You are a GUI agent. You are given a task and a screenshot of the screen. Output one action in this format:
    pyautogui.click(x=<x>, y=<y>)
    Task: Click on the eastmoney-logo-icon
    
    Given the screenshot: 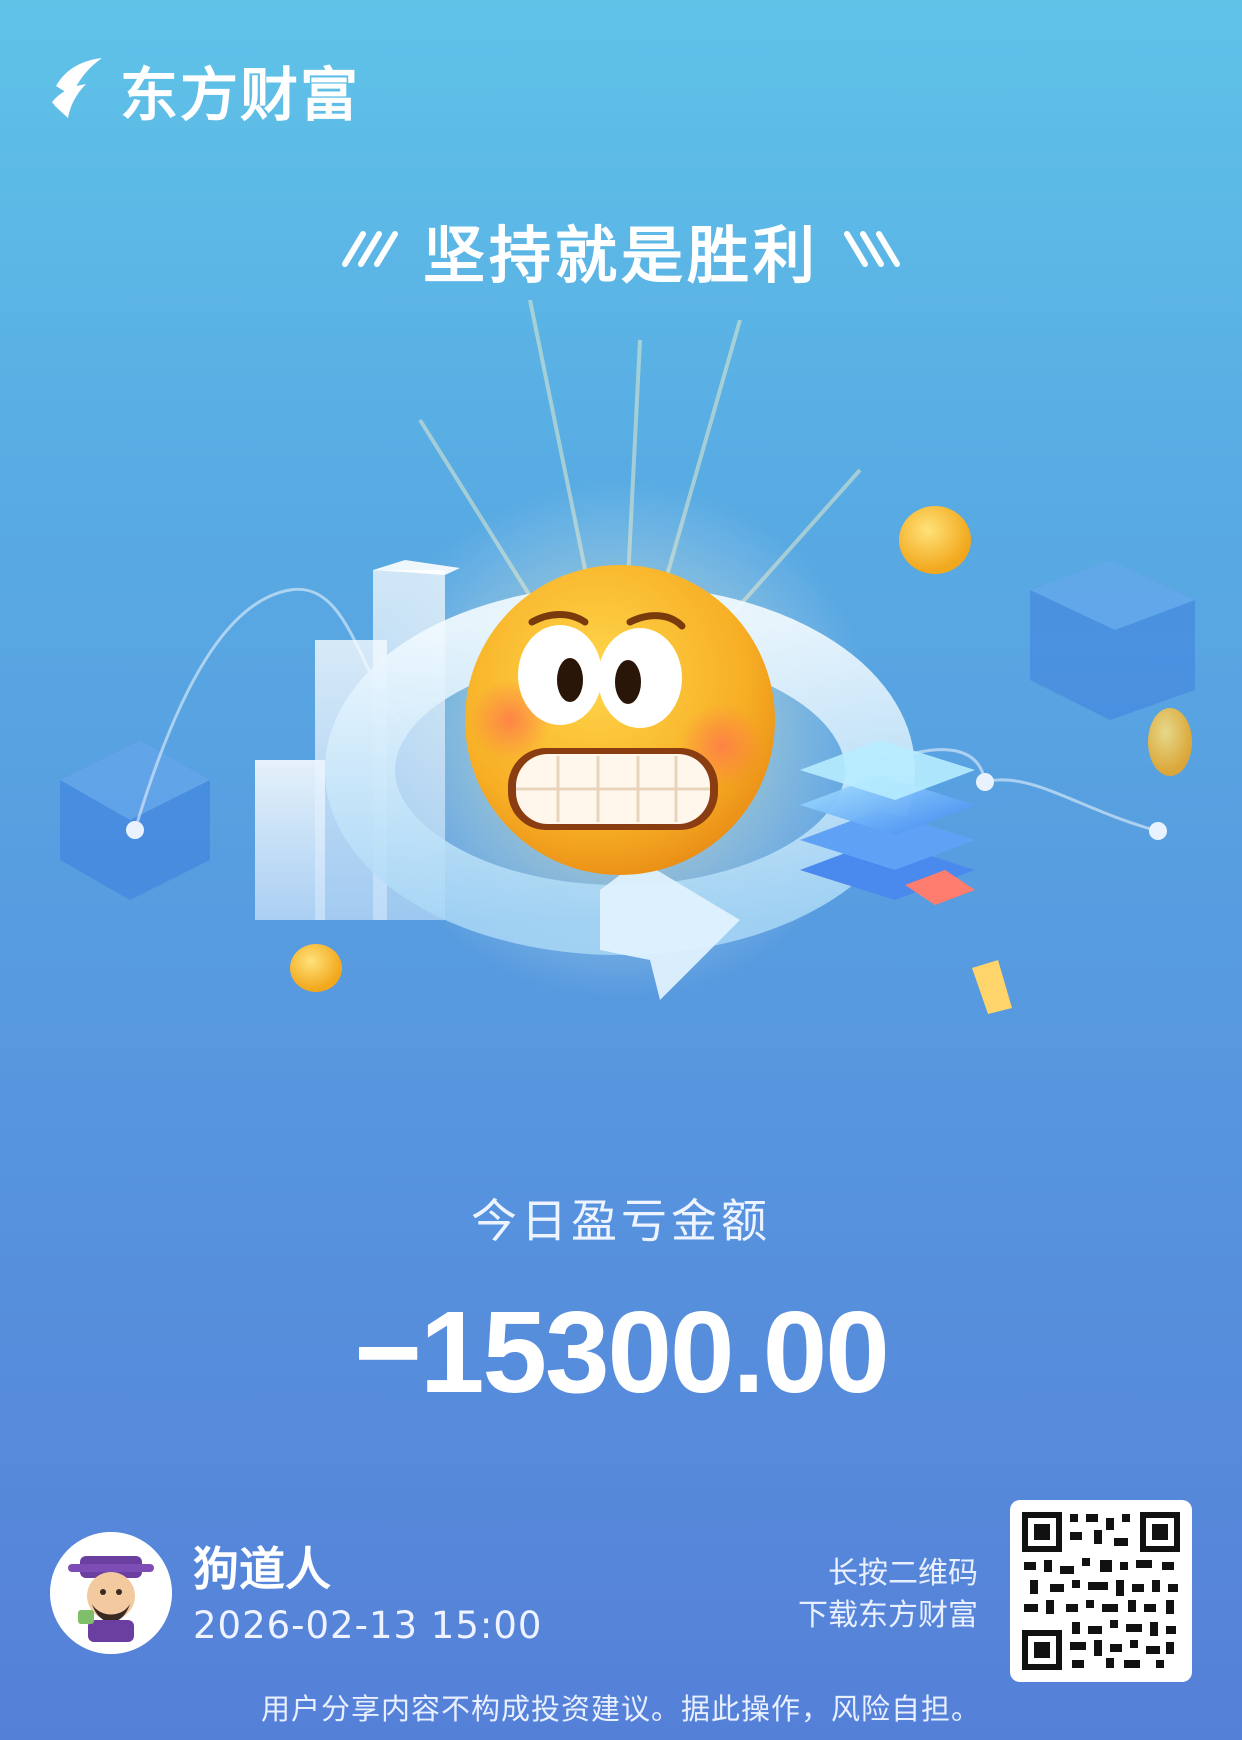 What is the action you would take?
    pyautogui.click(x=77, y=90)
    